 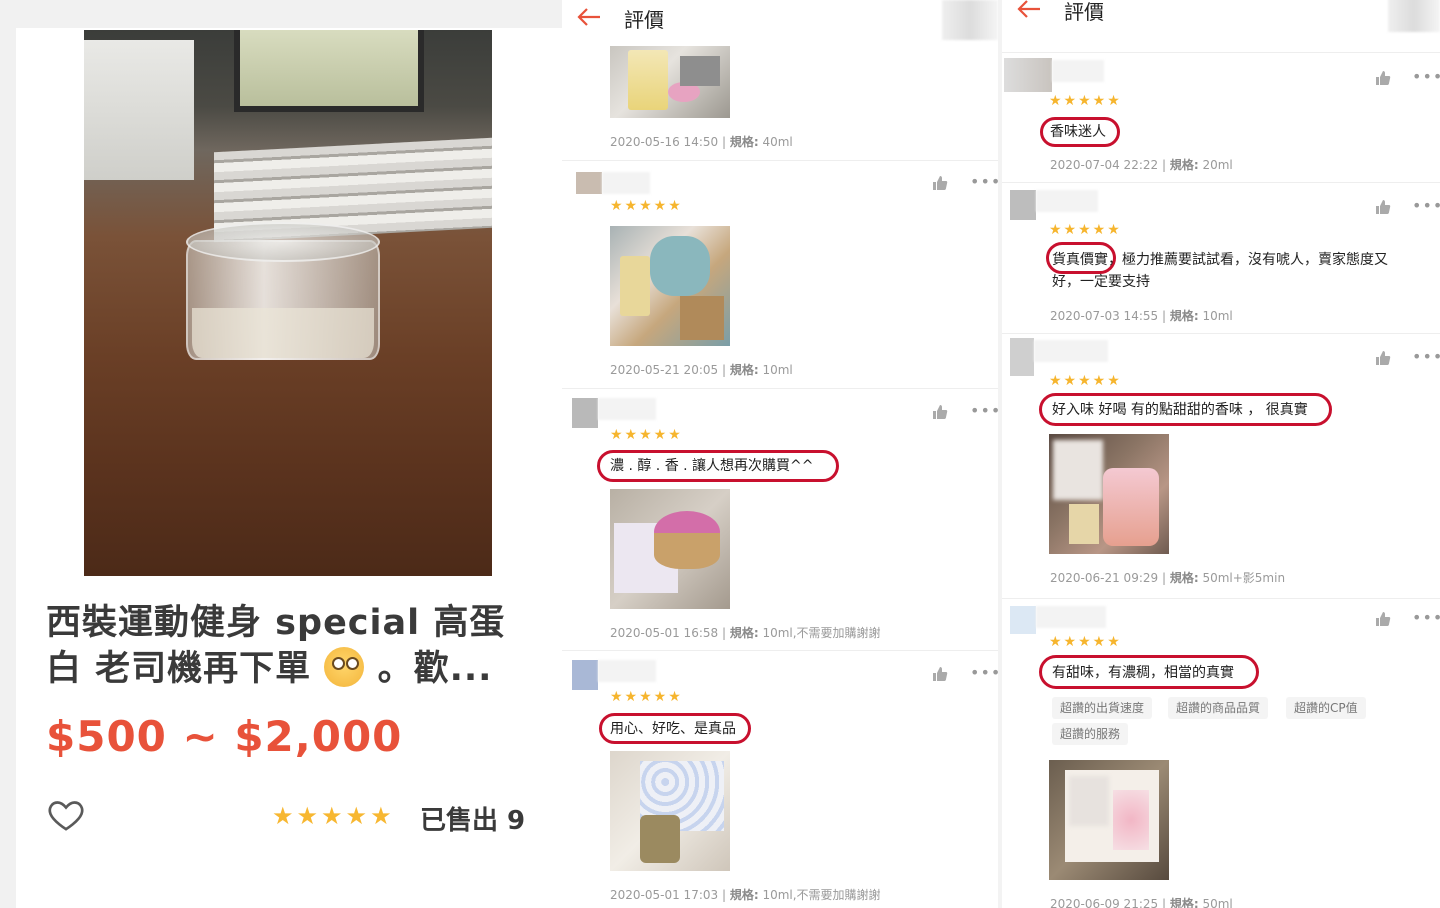 I want to click on photo-papers, so click(x=139, y=110).